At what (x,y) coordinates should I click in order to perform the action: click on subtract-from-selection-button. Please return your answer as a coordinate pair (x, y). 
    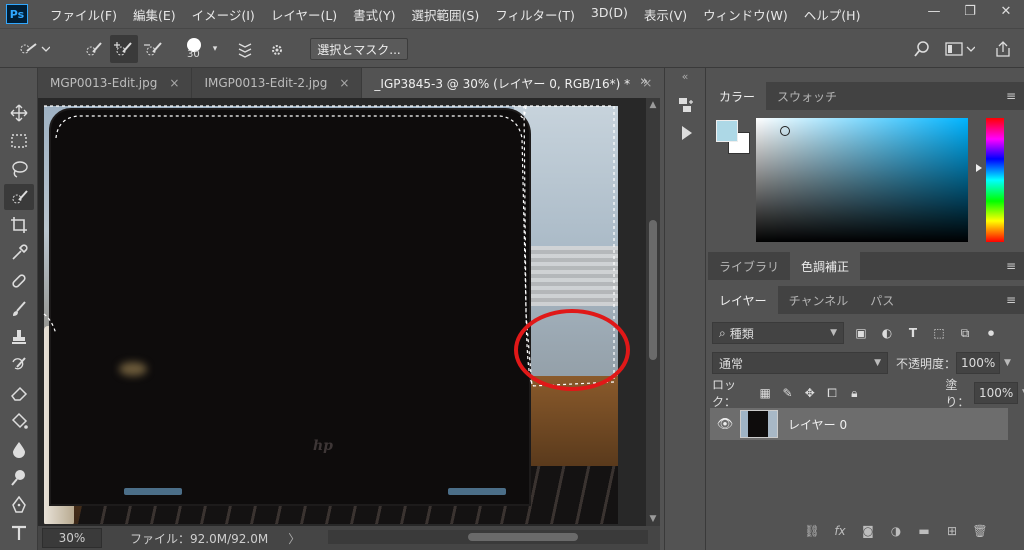
    Looking at the image, I should click on (154, 49).